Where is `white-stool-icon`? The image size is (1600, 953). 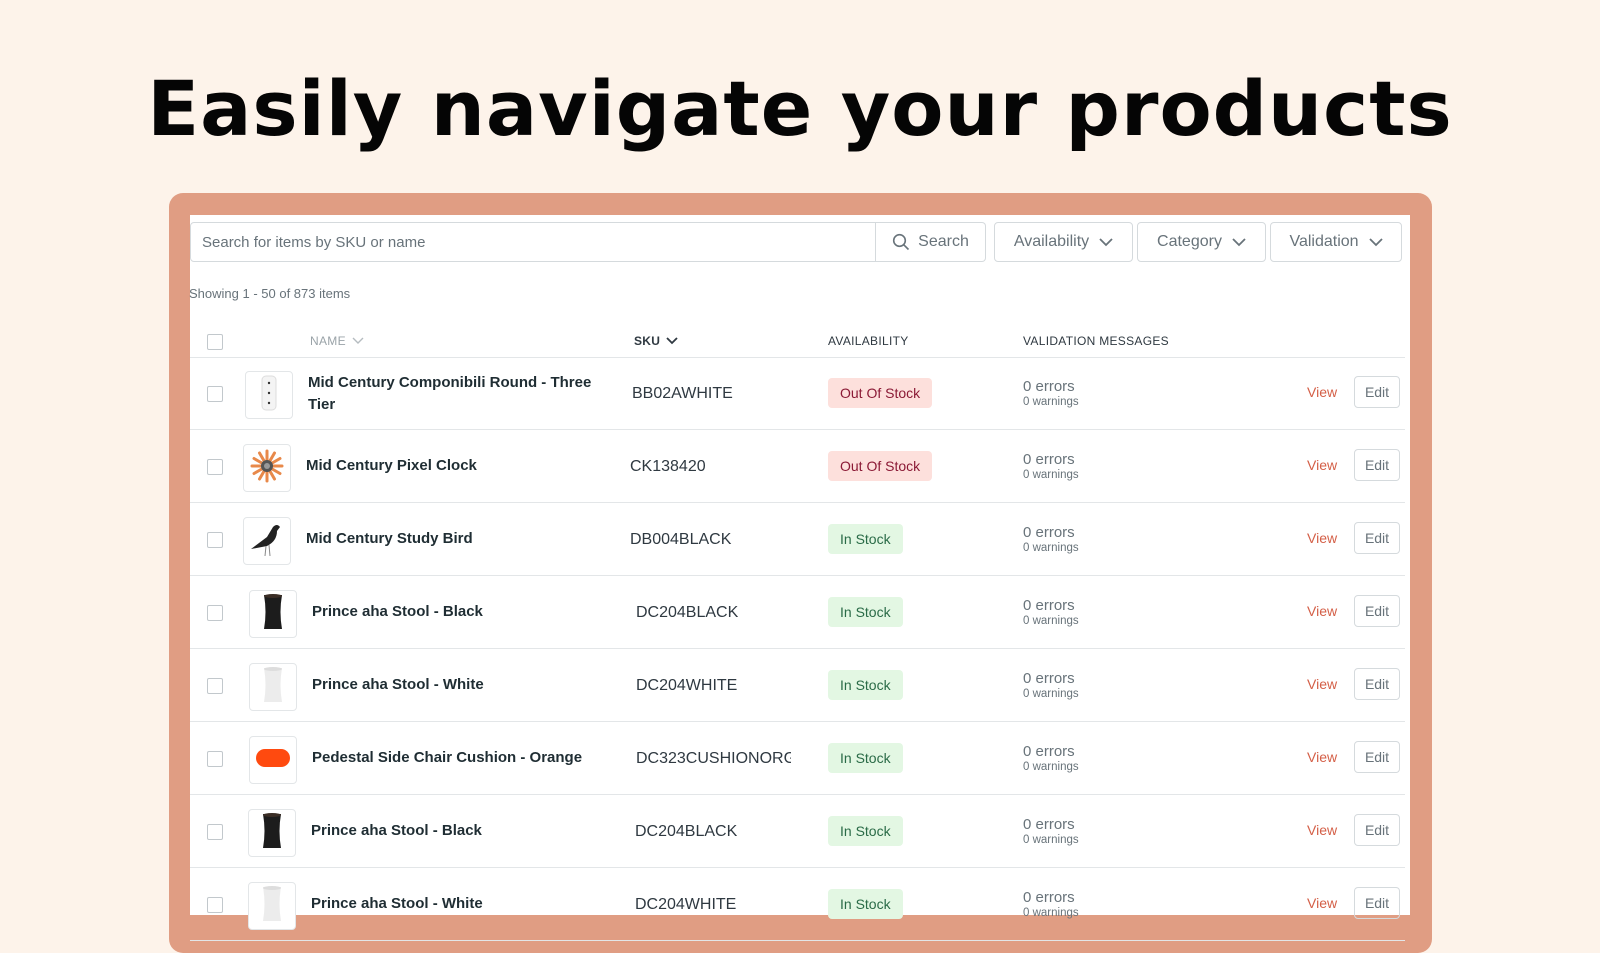
white-stool-icon is located at coordinates (272, 906).